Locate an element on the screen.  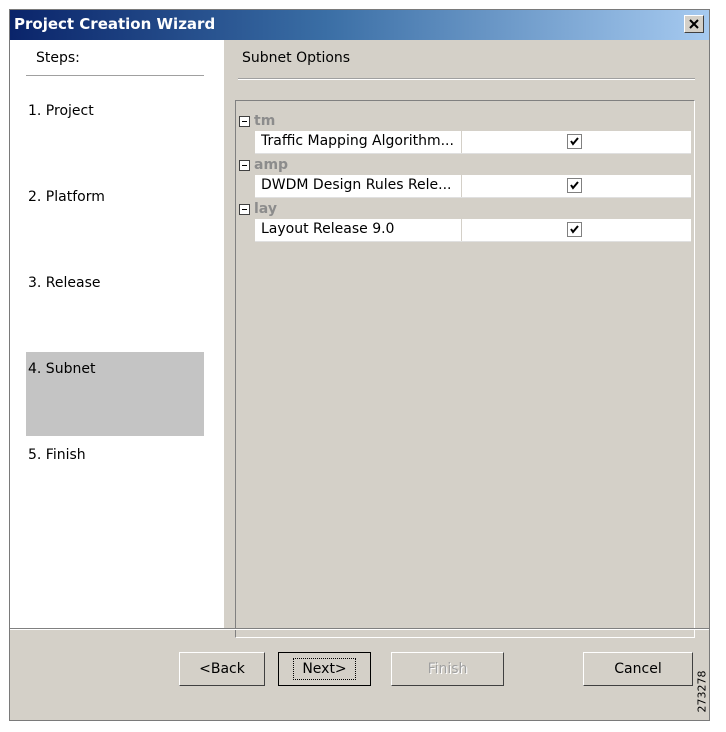
footer-divider is located at coordinates (359, 629).